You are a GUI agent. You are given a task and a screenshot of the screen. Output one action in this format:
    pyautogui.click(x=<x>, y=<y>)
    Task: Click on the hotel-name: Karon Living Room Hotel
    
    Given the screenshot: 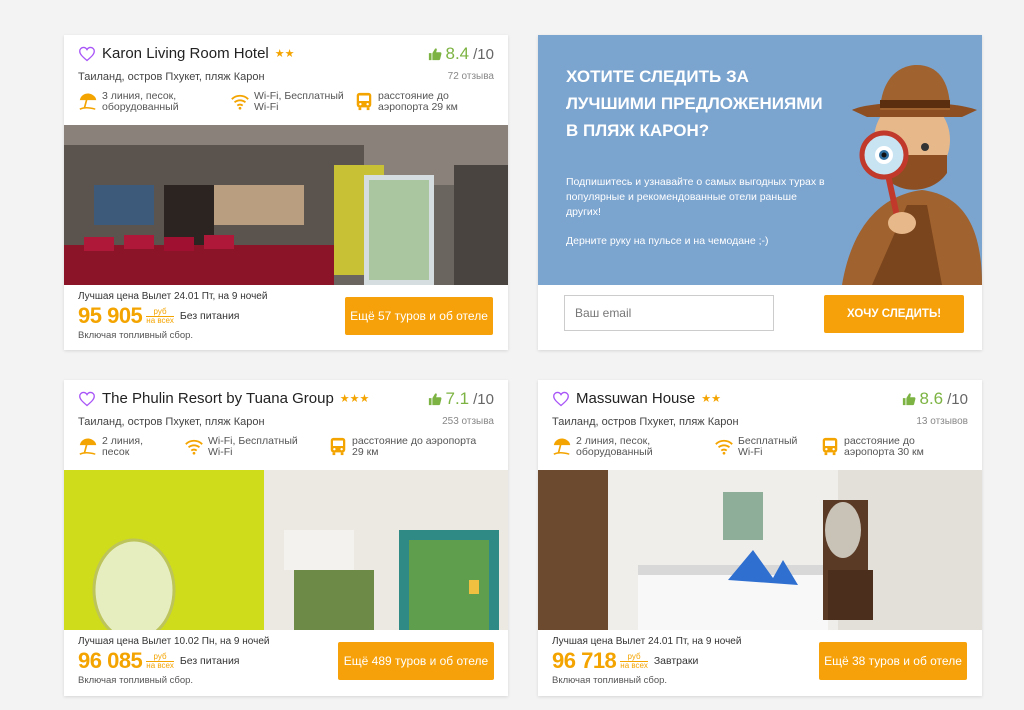 What is the action you would take?
    pyautogui.click(x=185, y=53)
    